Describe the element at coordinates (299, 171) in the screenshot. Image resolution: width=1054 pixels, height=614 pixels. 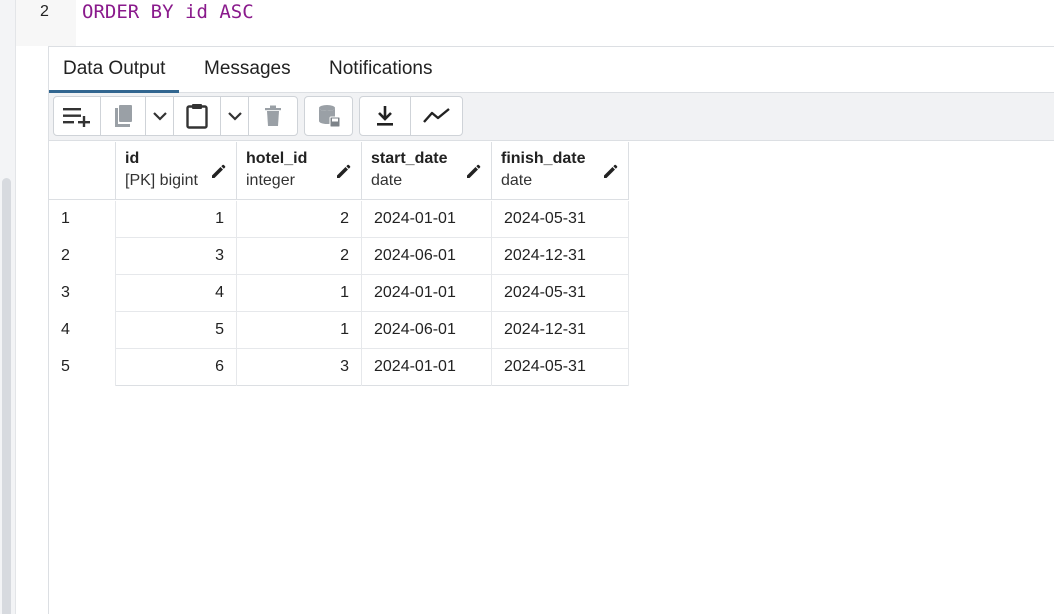
I see `column-header-hotel-id: hotel_id integer` at that location.